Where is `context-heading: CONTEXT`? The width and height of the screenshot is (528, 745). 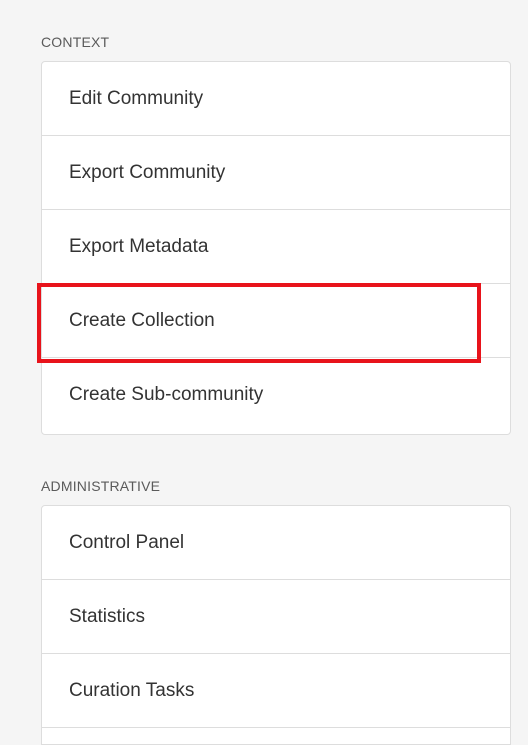
context-heading: CONTEXT is located at coordinates (75, 42).